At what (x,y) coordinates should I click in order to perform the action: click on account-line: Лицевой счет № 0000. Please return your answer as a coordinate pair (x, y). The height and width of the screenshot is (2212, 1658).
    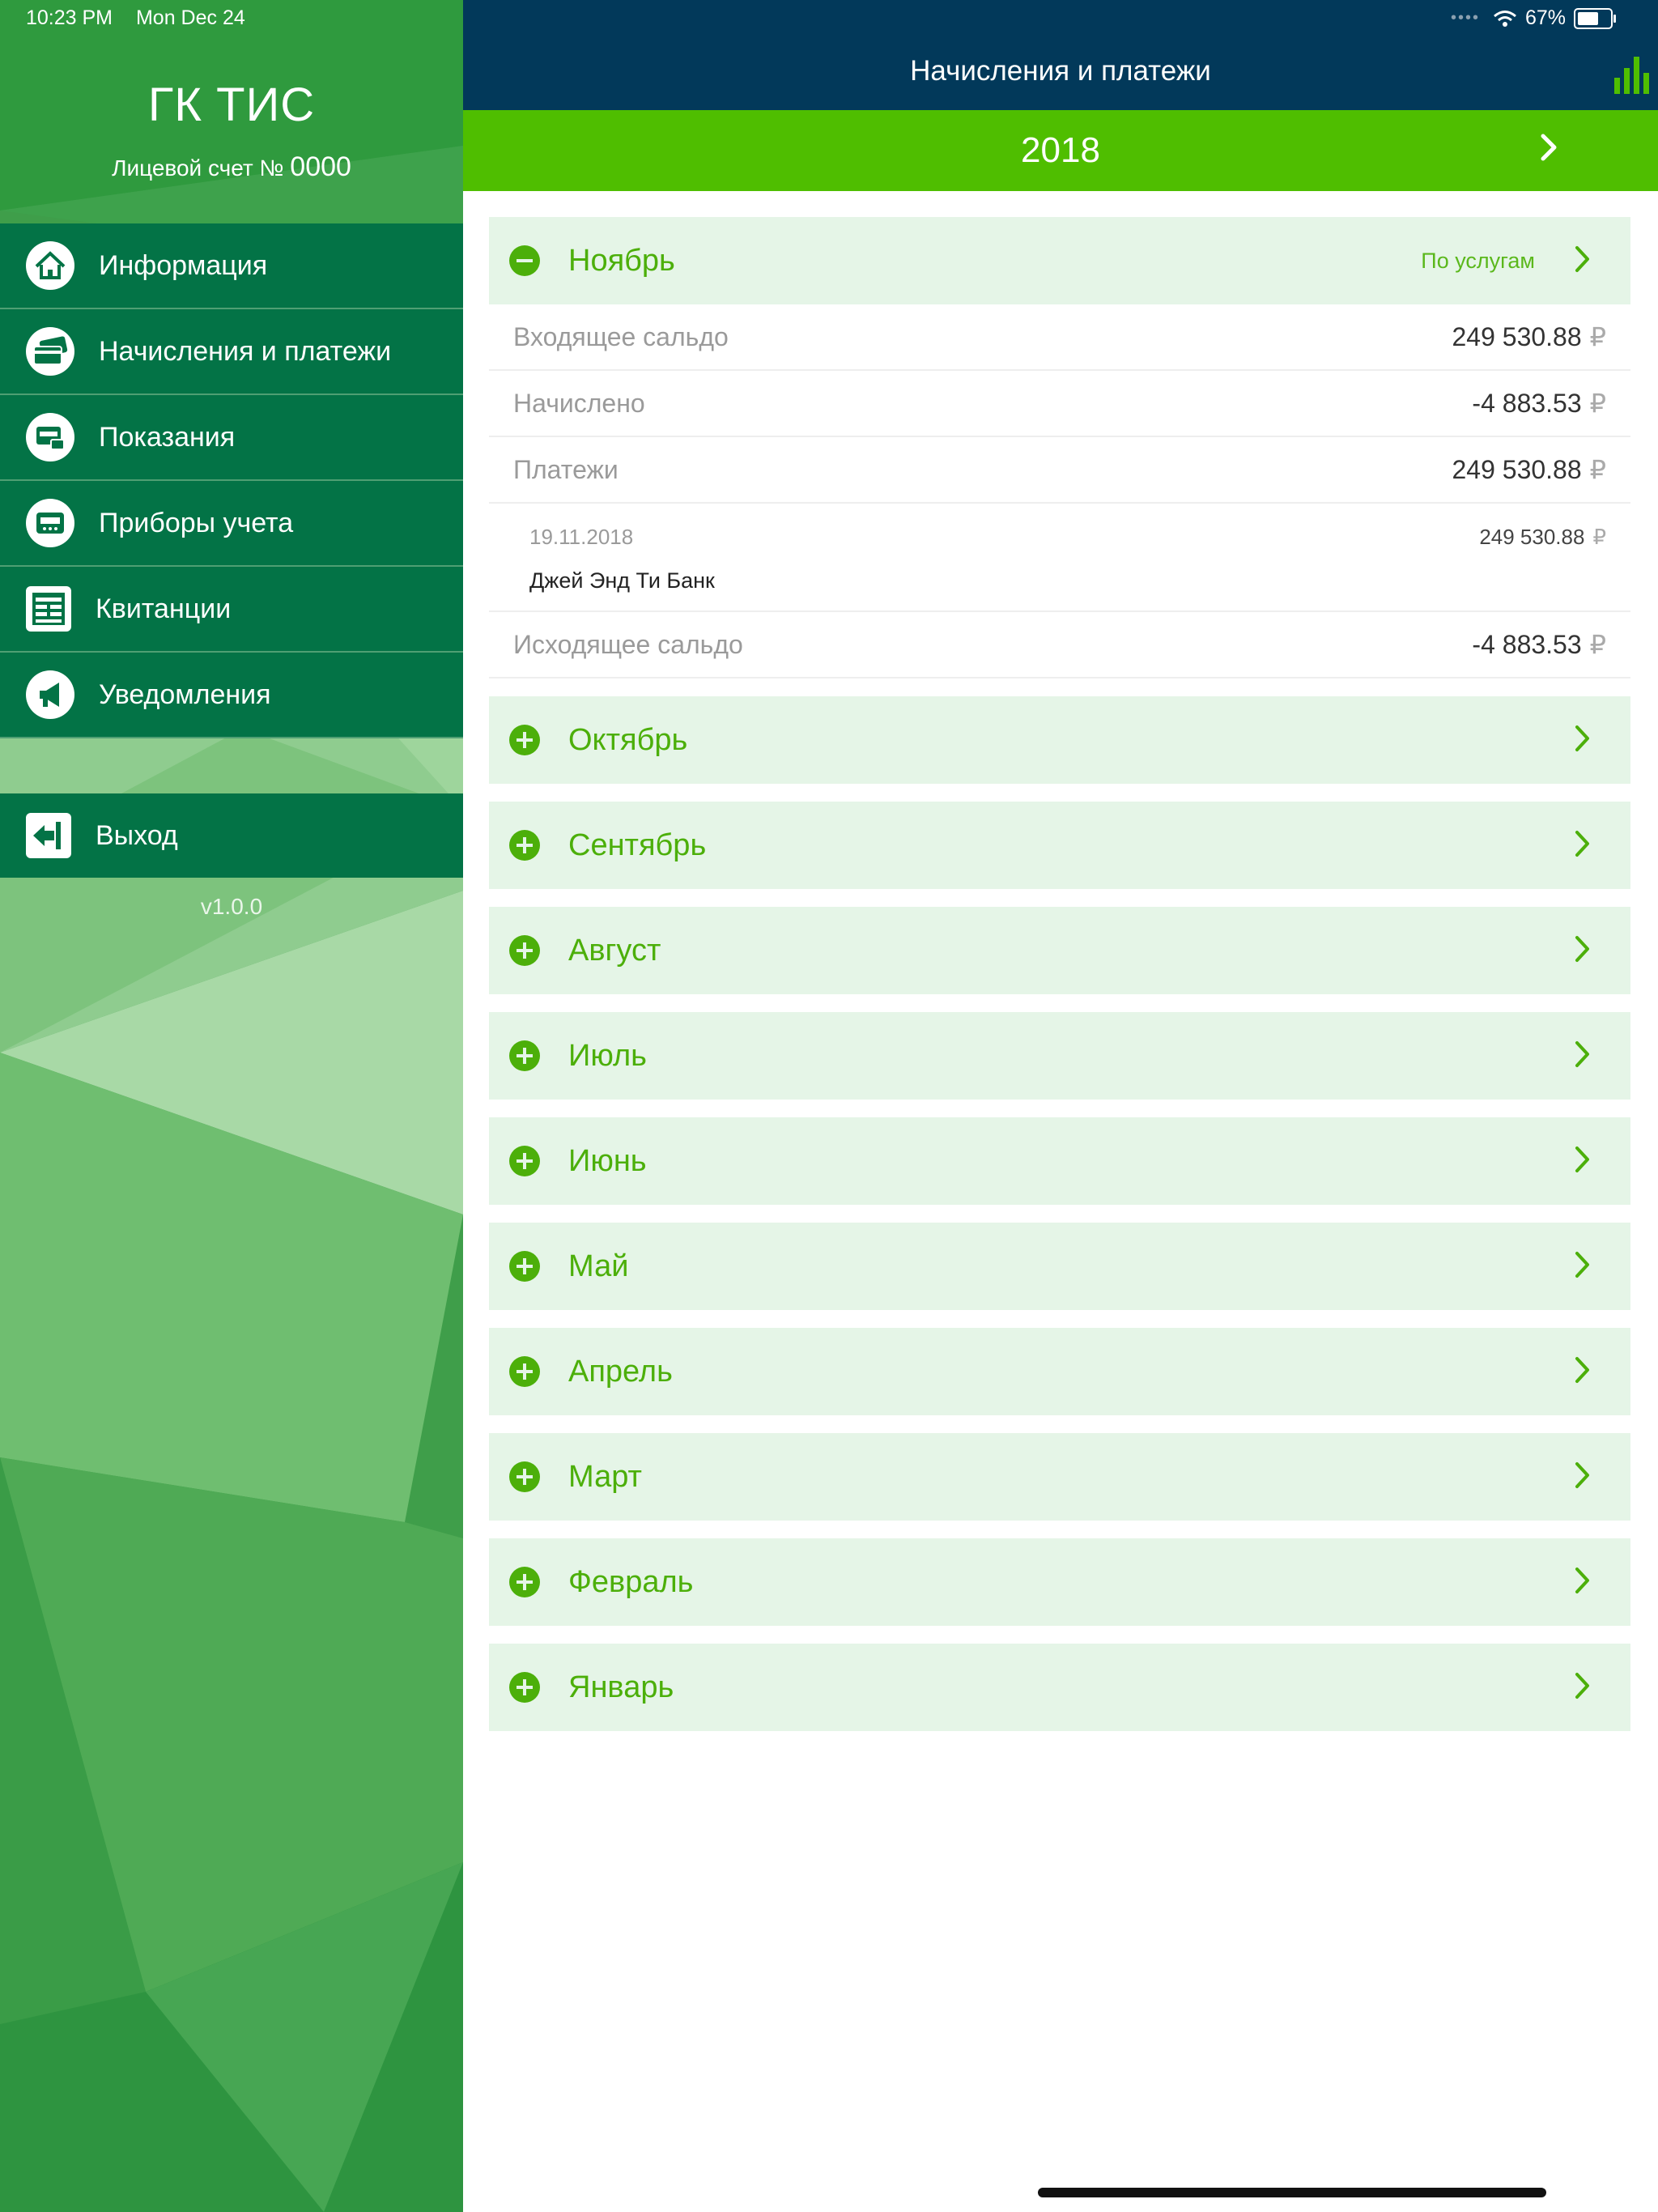
    Looking at the image, I should click on (231, 167).